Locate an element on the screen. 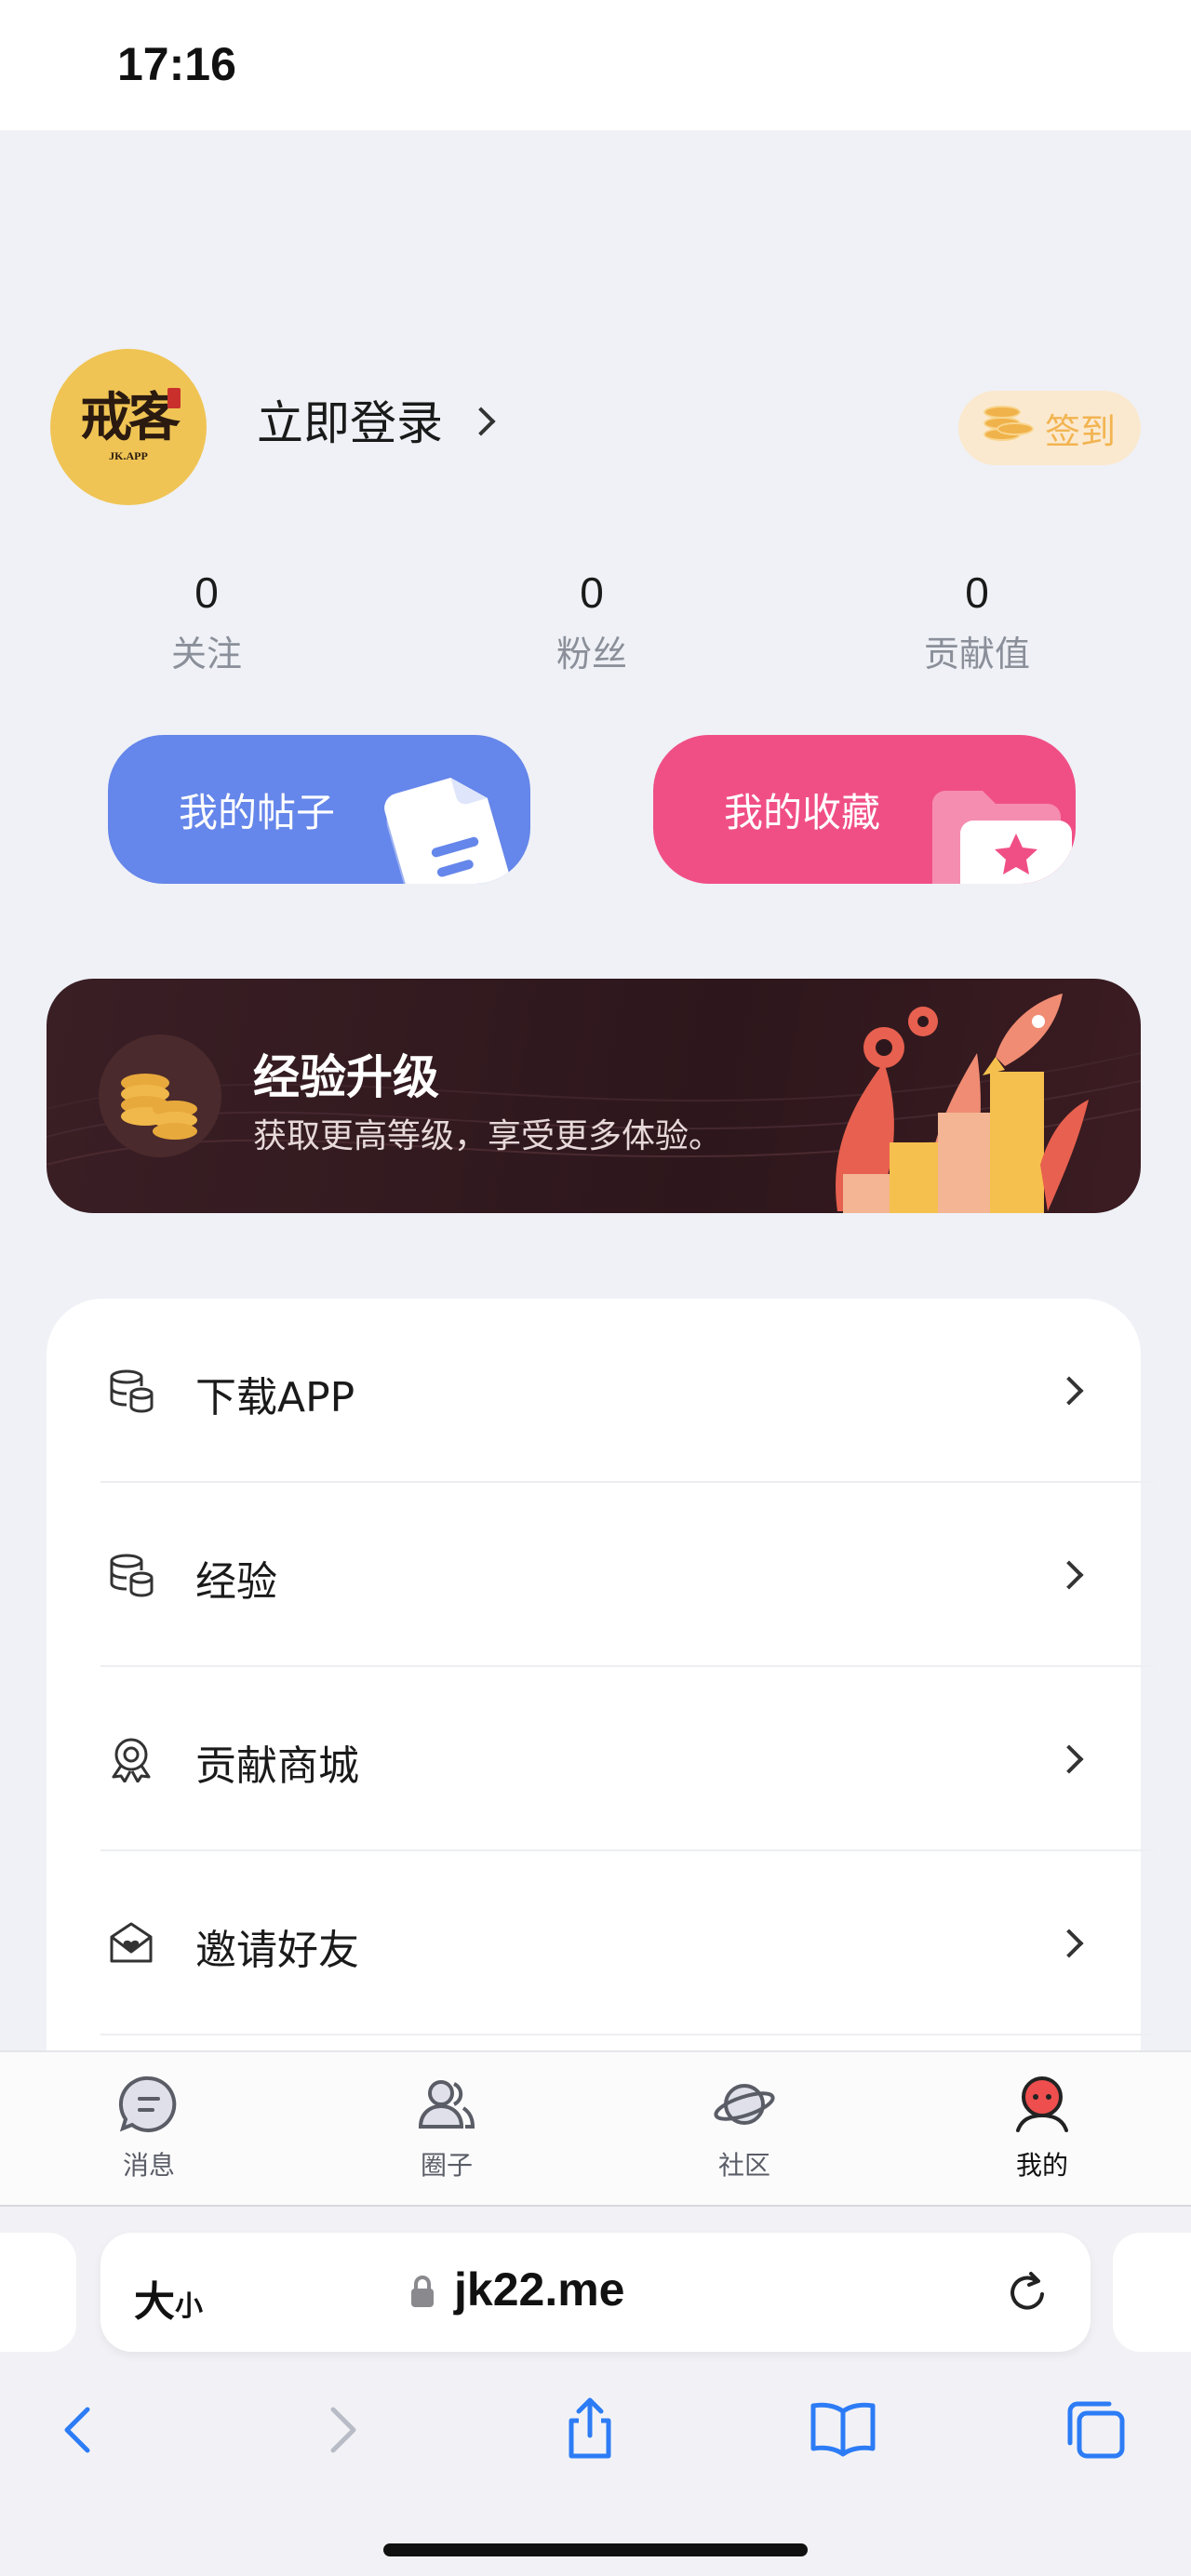 Image resolution: width=1191 pixels, height=2576 pixels. mail-heart-icon is located at coordinates (131, 1942).